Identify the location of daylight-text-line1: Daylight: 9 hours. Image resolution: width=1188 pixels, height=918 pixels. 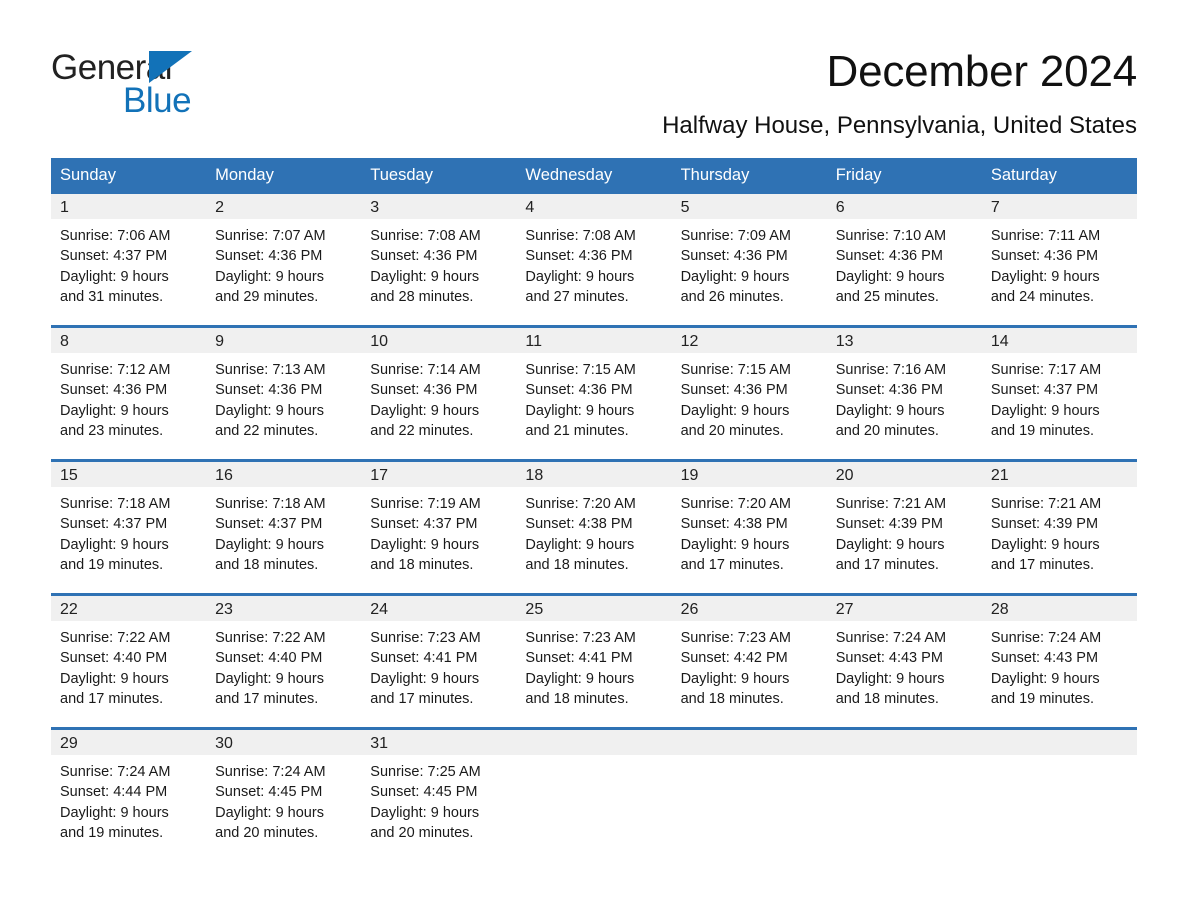
(269, 276).